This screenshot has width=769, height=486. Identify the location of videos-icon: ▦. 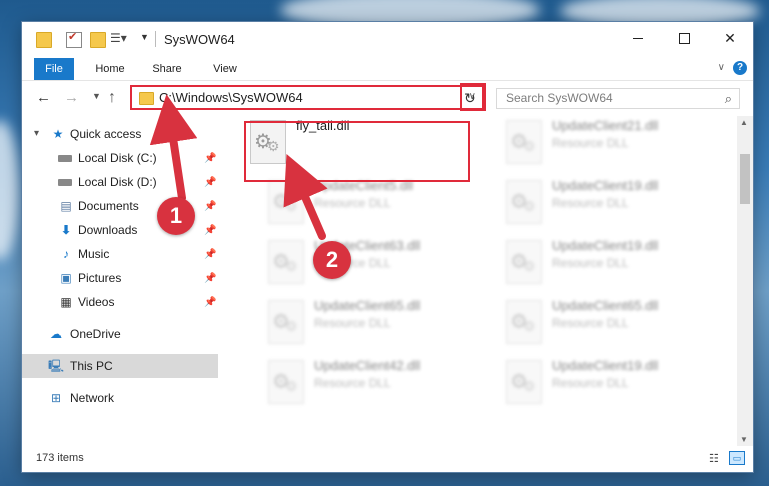
(66, 302).